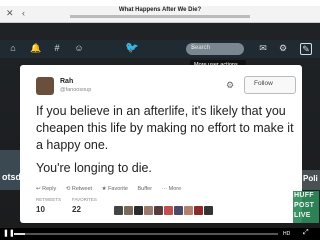  Describe the element at coordinates (79, 48) in the screenshot. I see `profile-icon: ☺` at that location.